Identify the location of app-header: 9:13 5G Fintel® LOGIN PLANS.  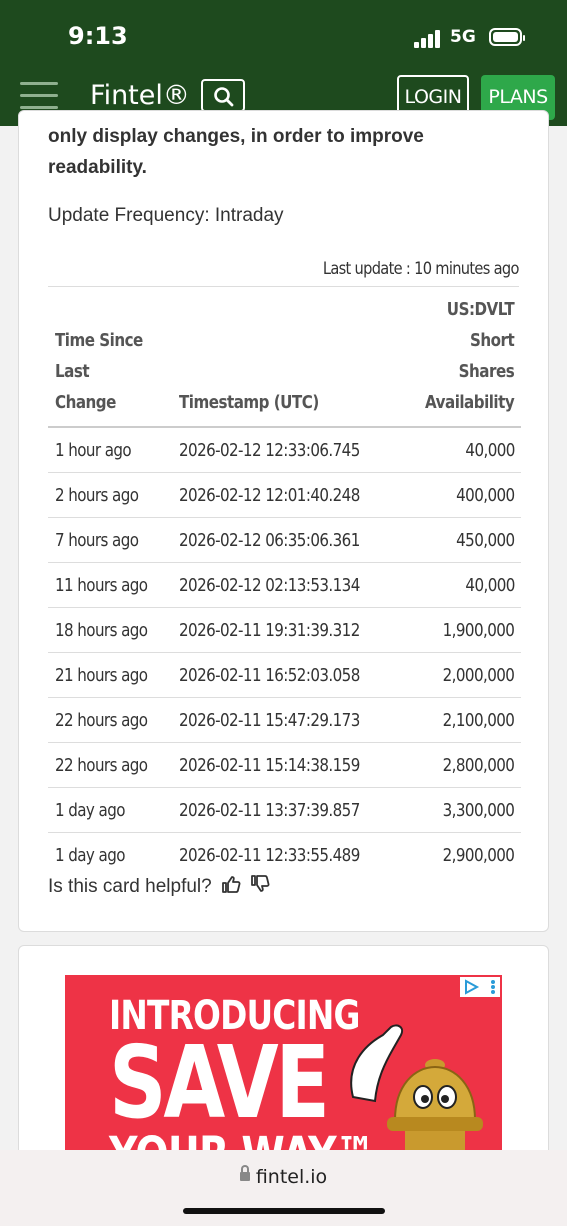
(283, 63).